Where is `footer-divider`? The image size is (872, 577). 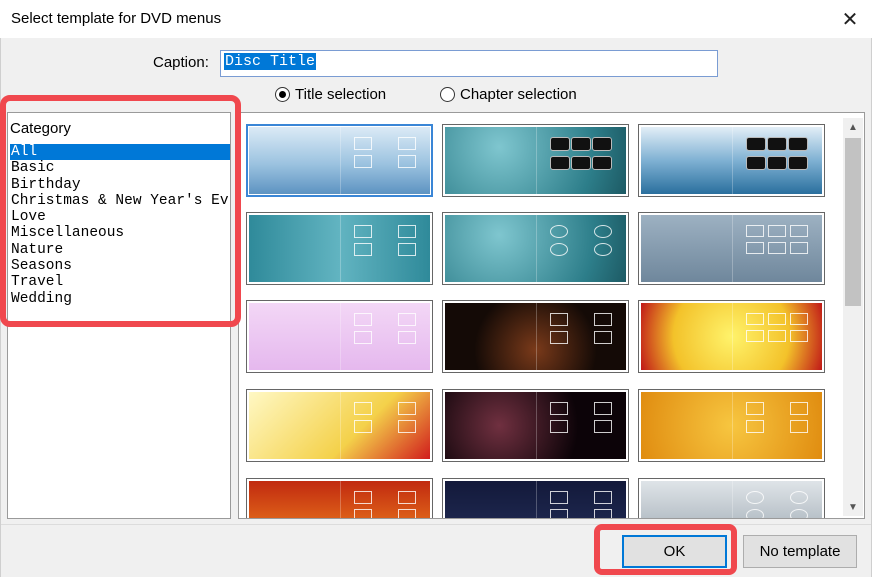
footer-divider is located at coordinates (436, 524).